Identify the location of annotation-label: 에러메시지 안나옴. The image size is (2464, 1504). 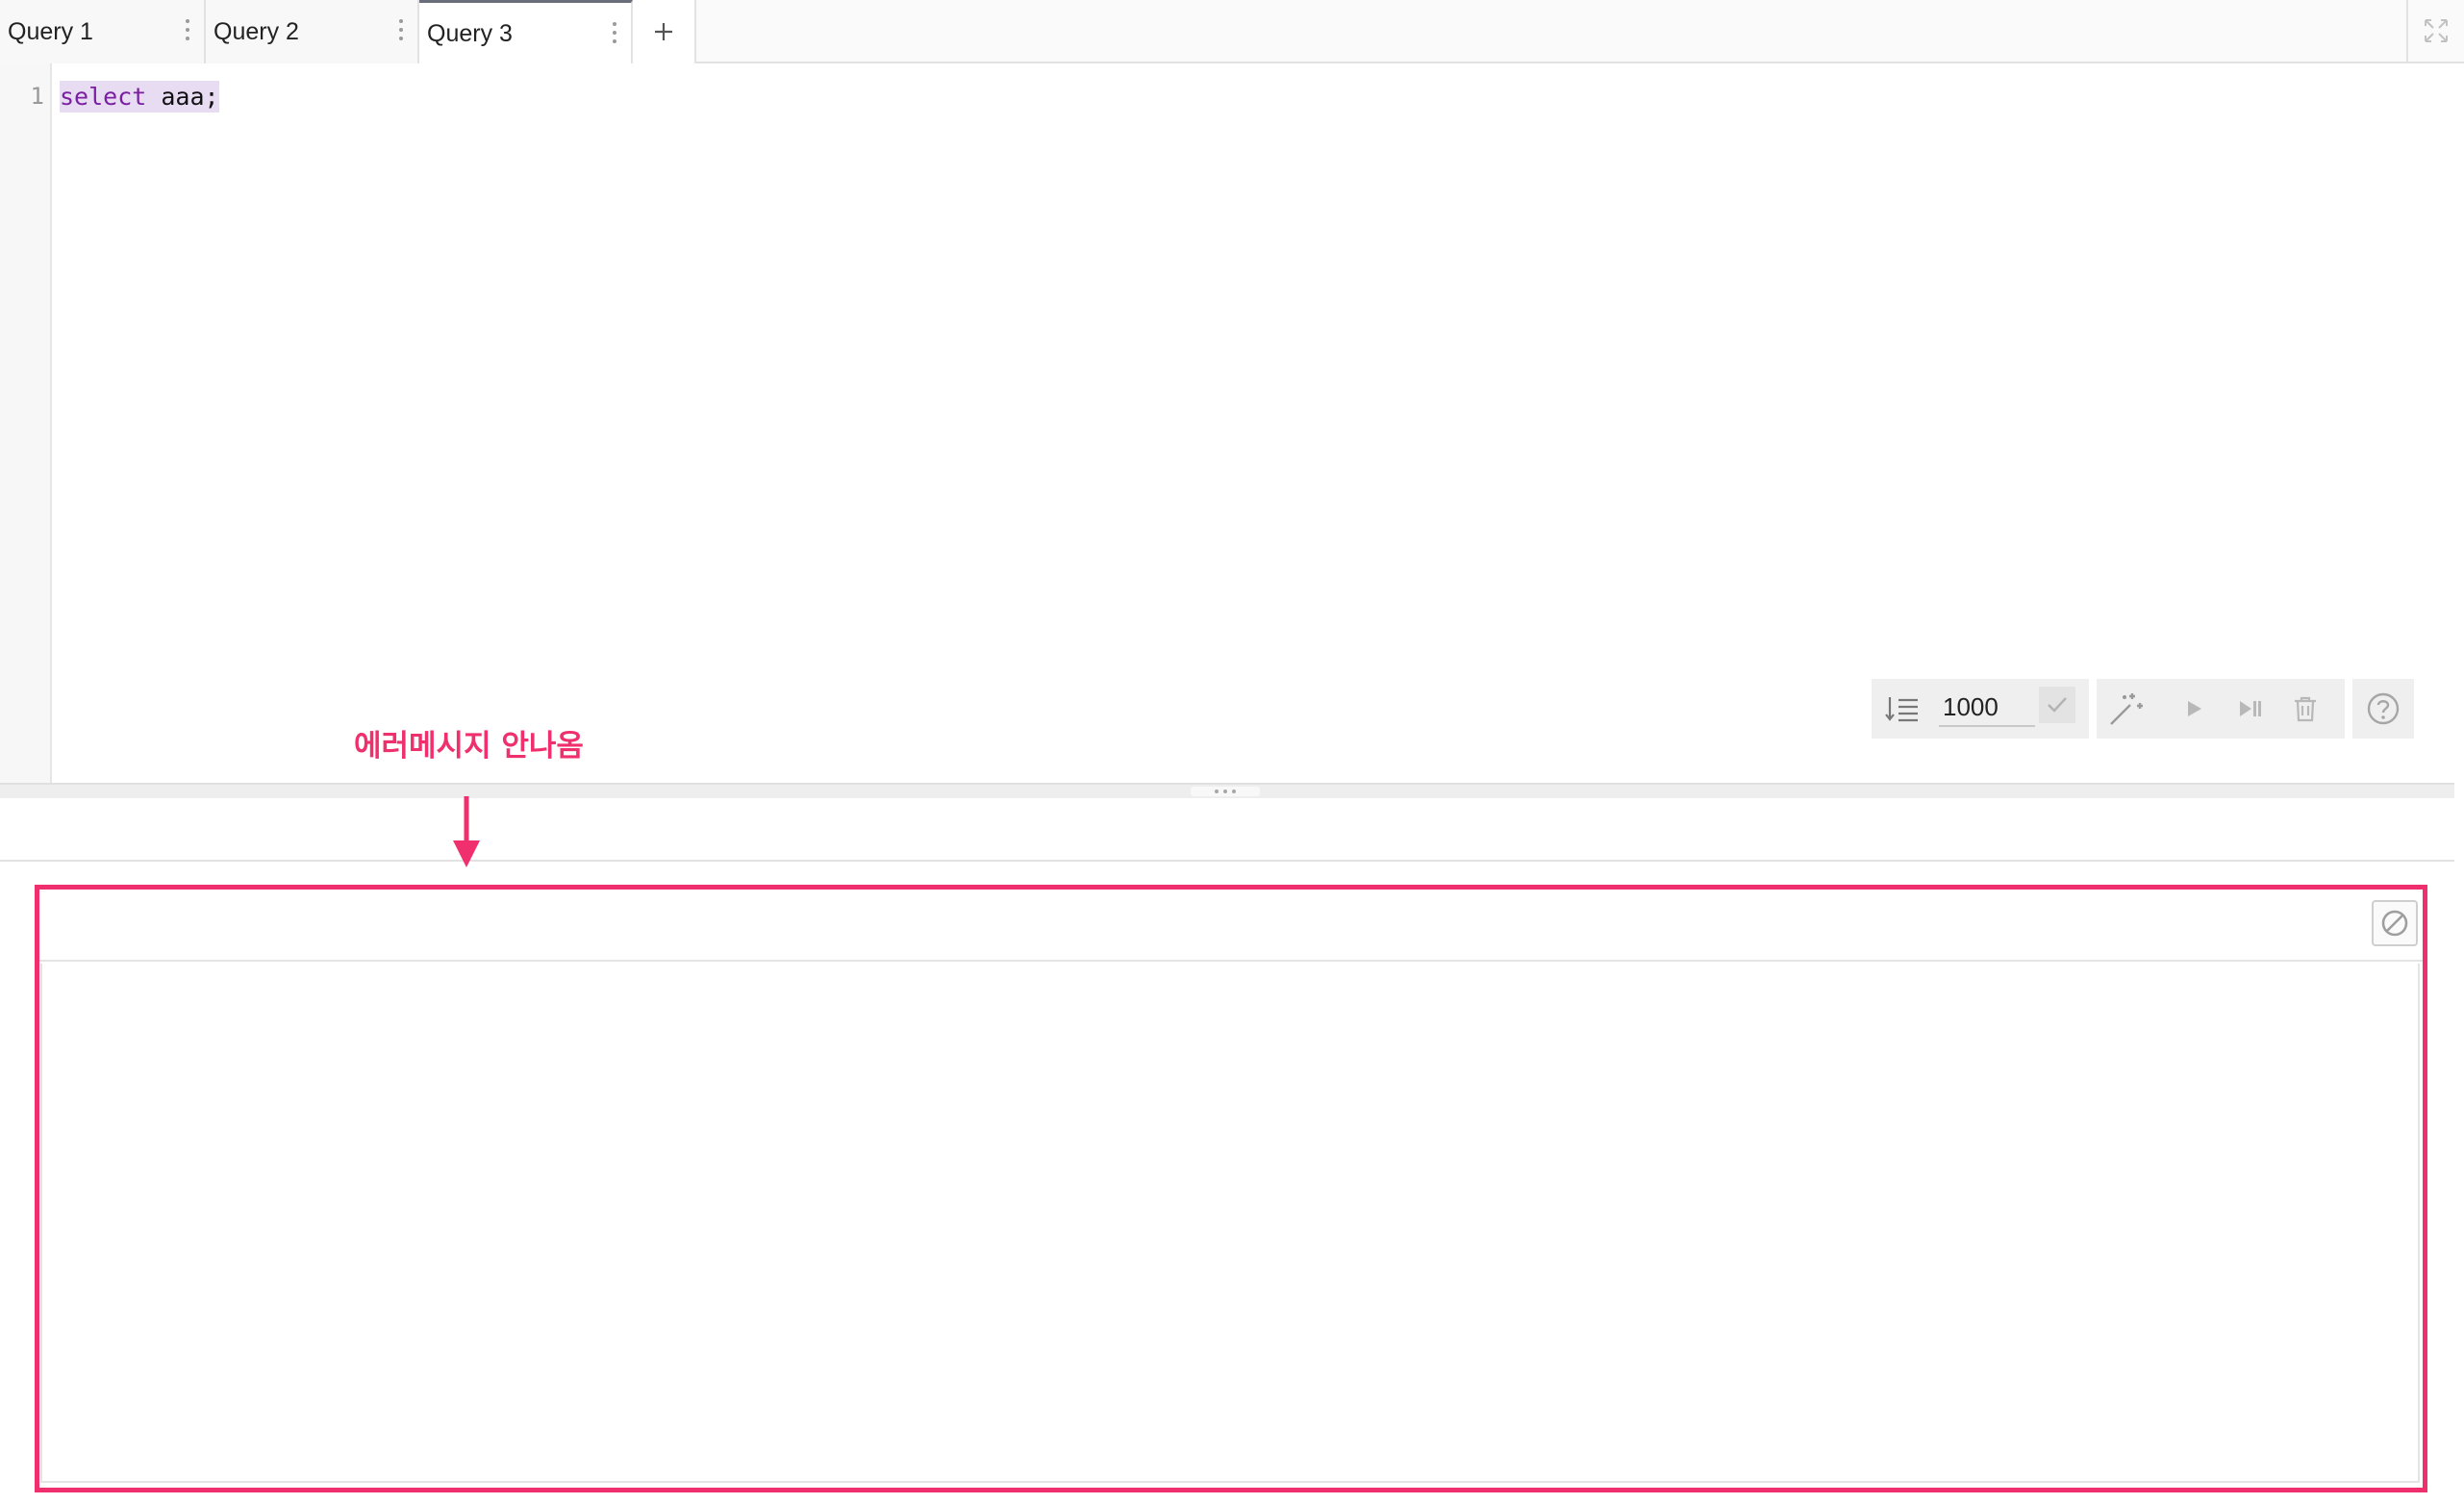
(469, 746).